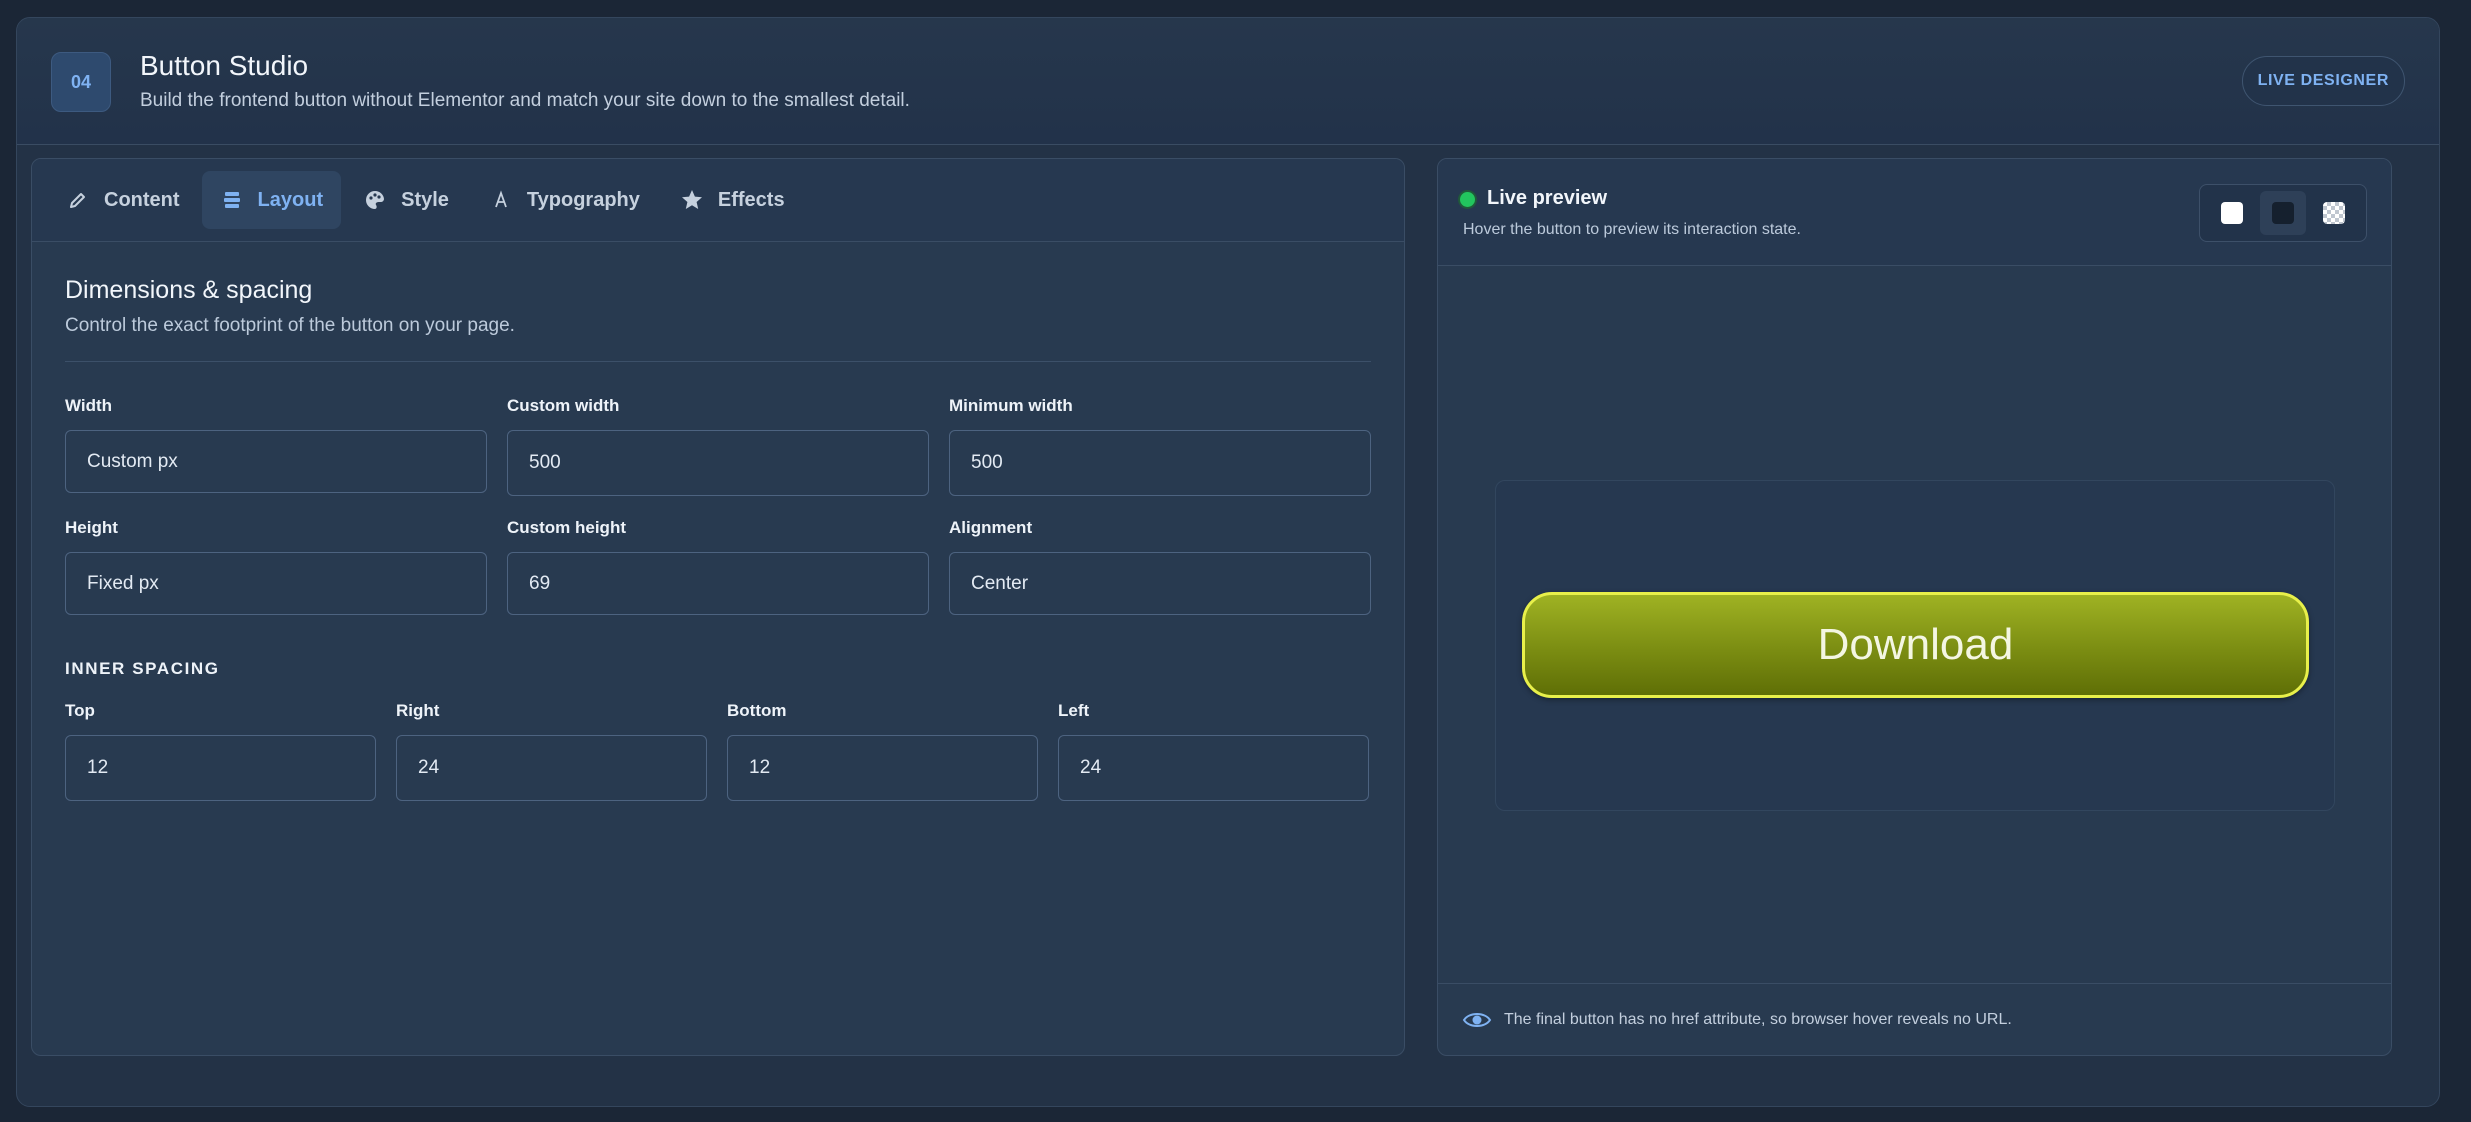 This screenshot has height=1122, width=2471. I want to click on live-designer-badge: LIVE DESIGNER, so click(2323, 81).